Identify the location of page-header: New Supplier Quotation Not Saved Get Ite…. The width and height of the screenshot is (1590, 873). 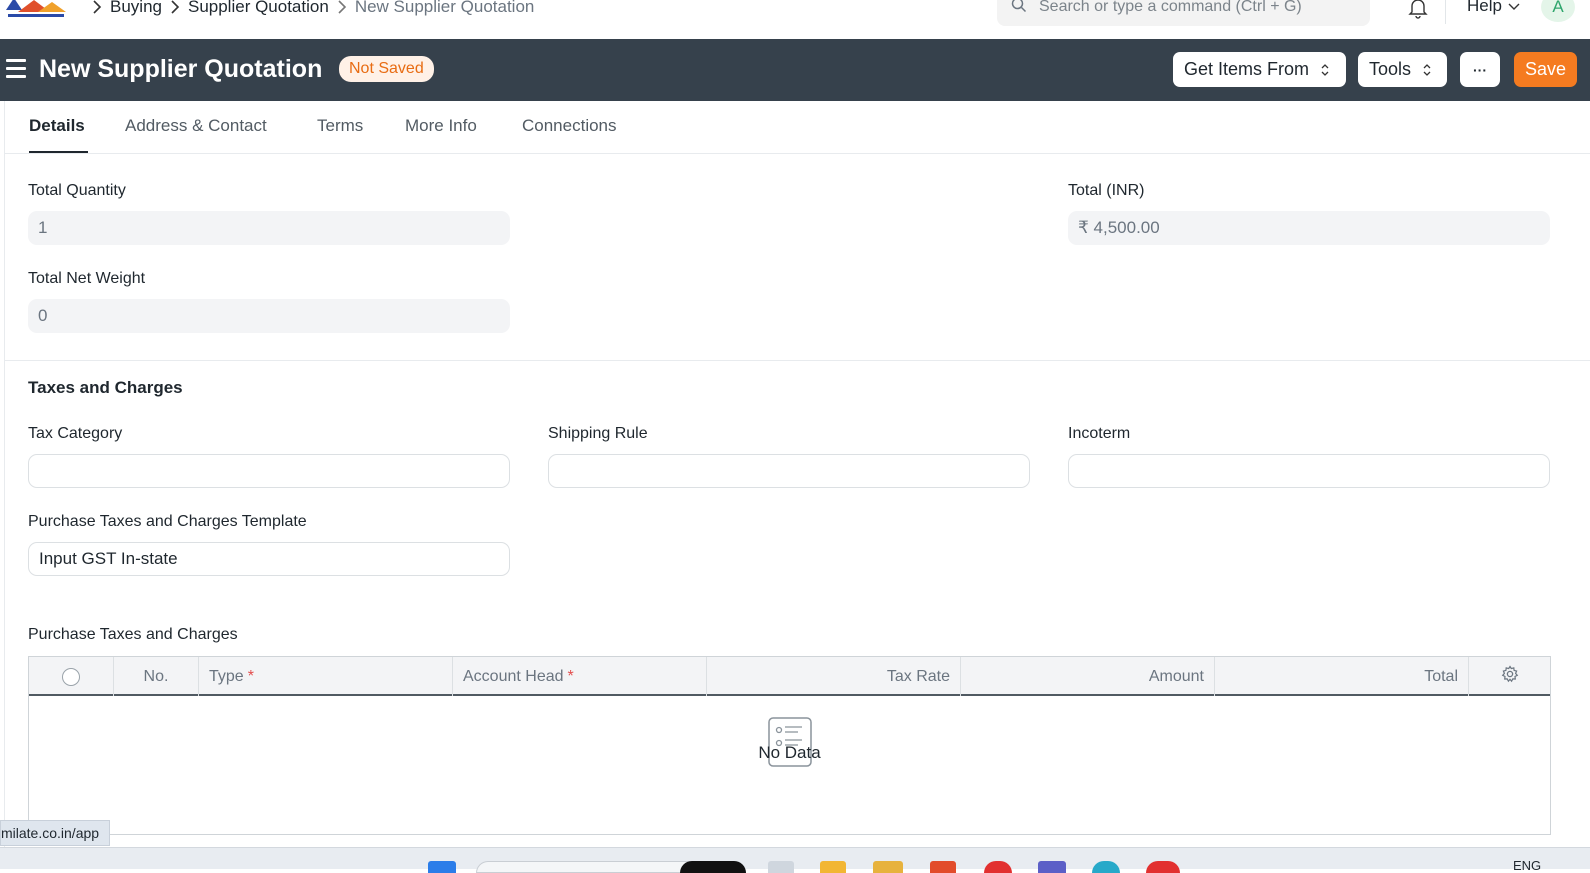
(795, 70).